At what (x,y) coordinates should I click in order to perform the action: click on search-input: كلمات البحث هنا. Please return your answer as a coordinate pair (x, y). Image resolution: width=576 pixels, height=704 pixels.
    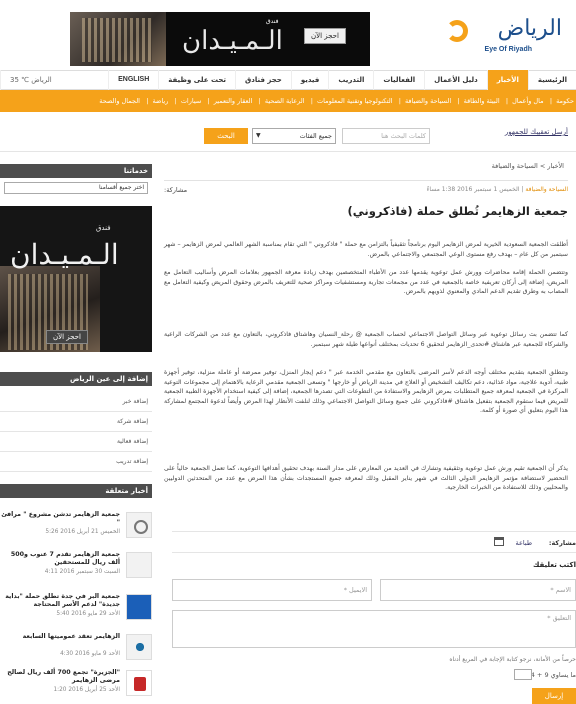
    Looking at the image, I should click on (386, 136).